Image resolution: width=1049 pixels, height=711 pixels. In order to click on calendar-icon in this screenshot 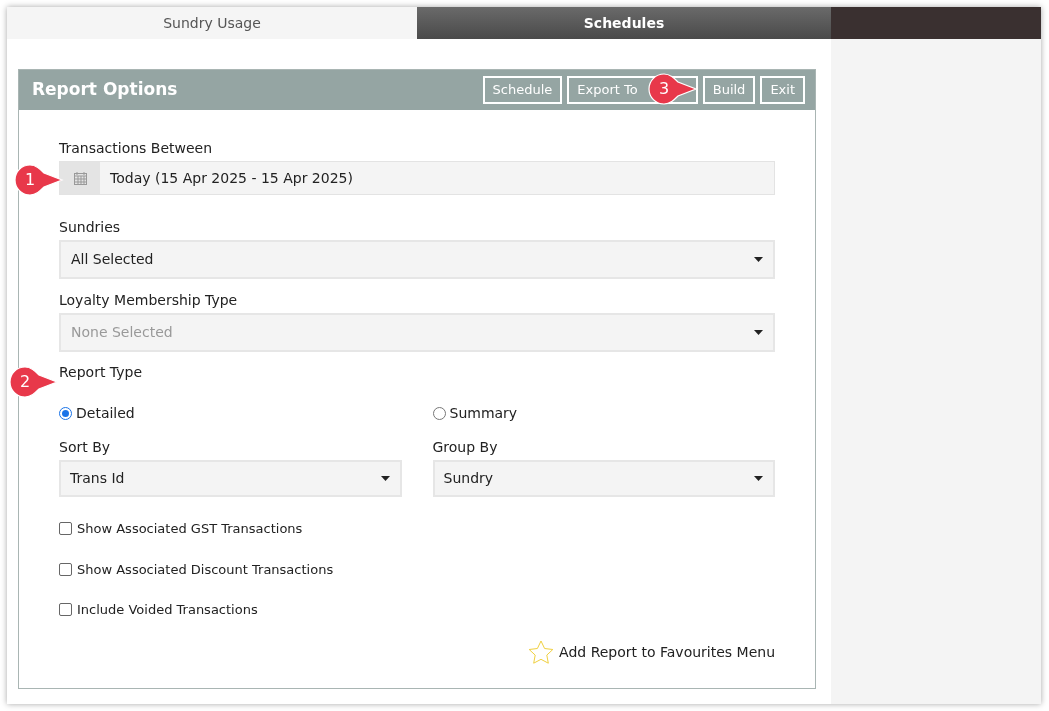, I will do `click(80, 178)`.